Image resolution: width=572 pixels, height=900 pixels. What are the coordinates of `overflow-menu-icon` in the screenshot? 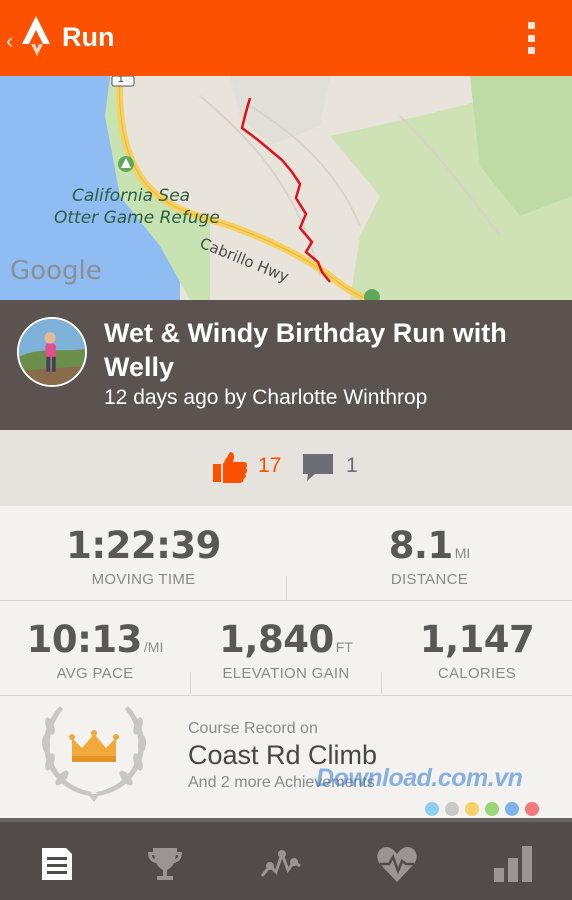 It's located at (532, 38).